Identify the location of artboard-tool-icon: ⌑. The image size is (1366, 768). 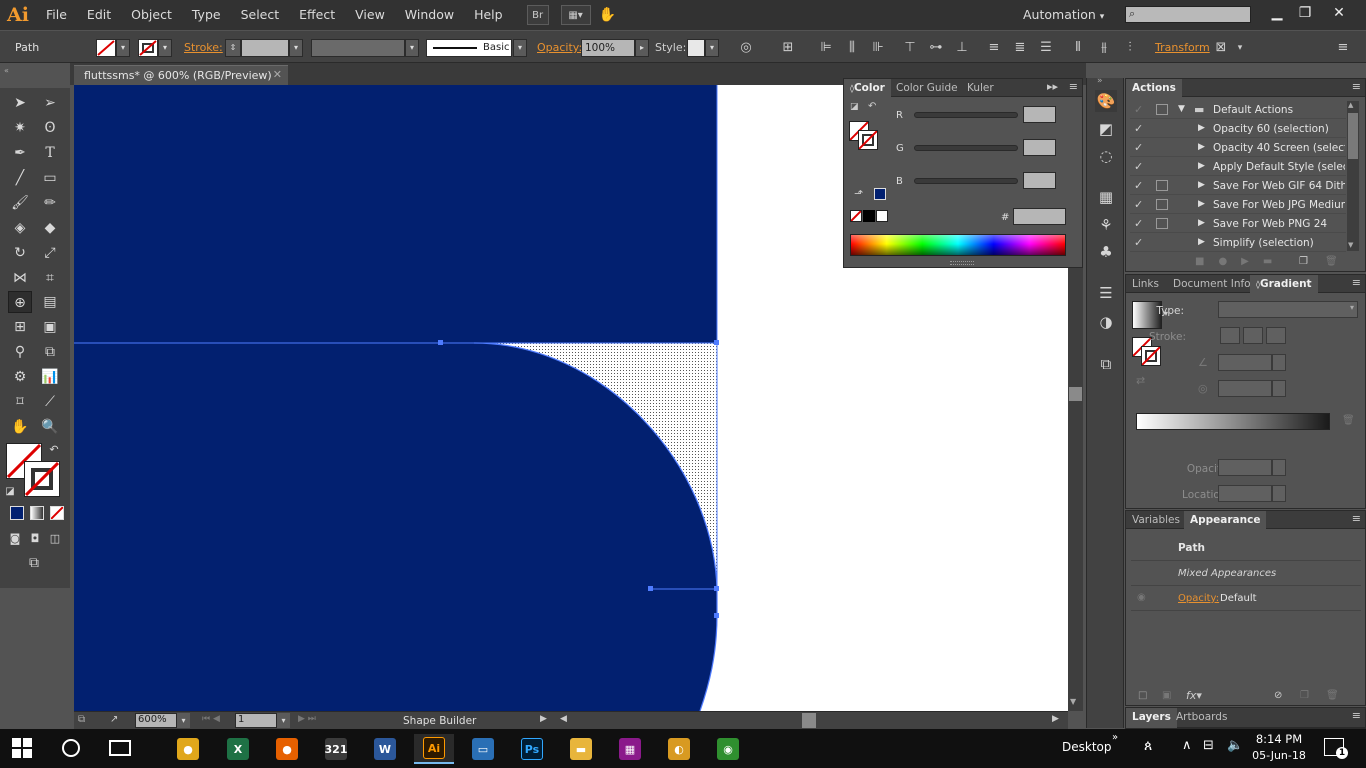
(20, 402).